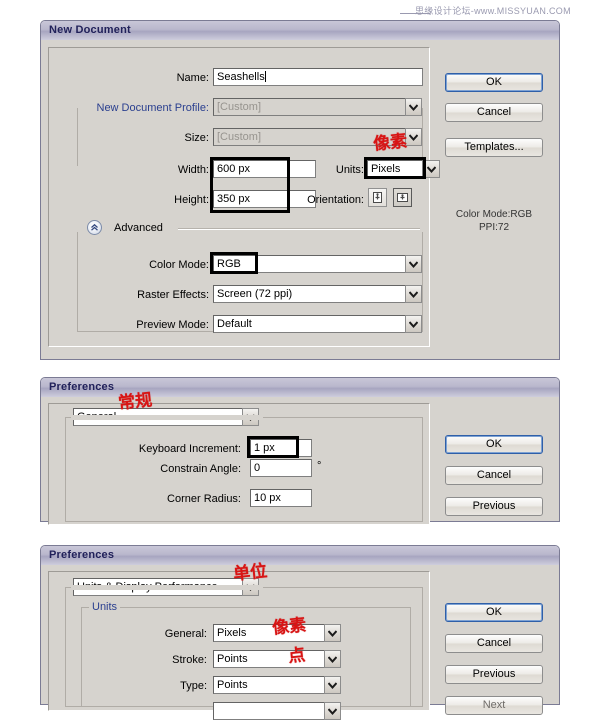 Image resolution: width=600 pixels, height=720 pixels. I want to click on advanced-separator, so click(299, 229).